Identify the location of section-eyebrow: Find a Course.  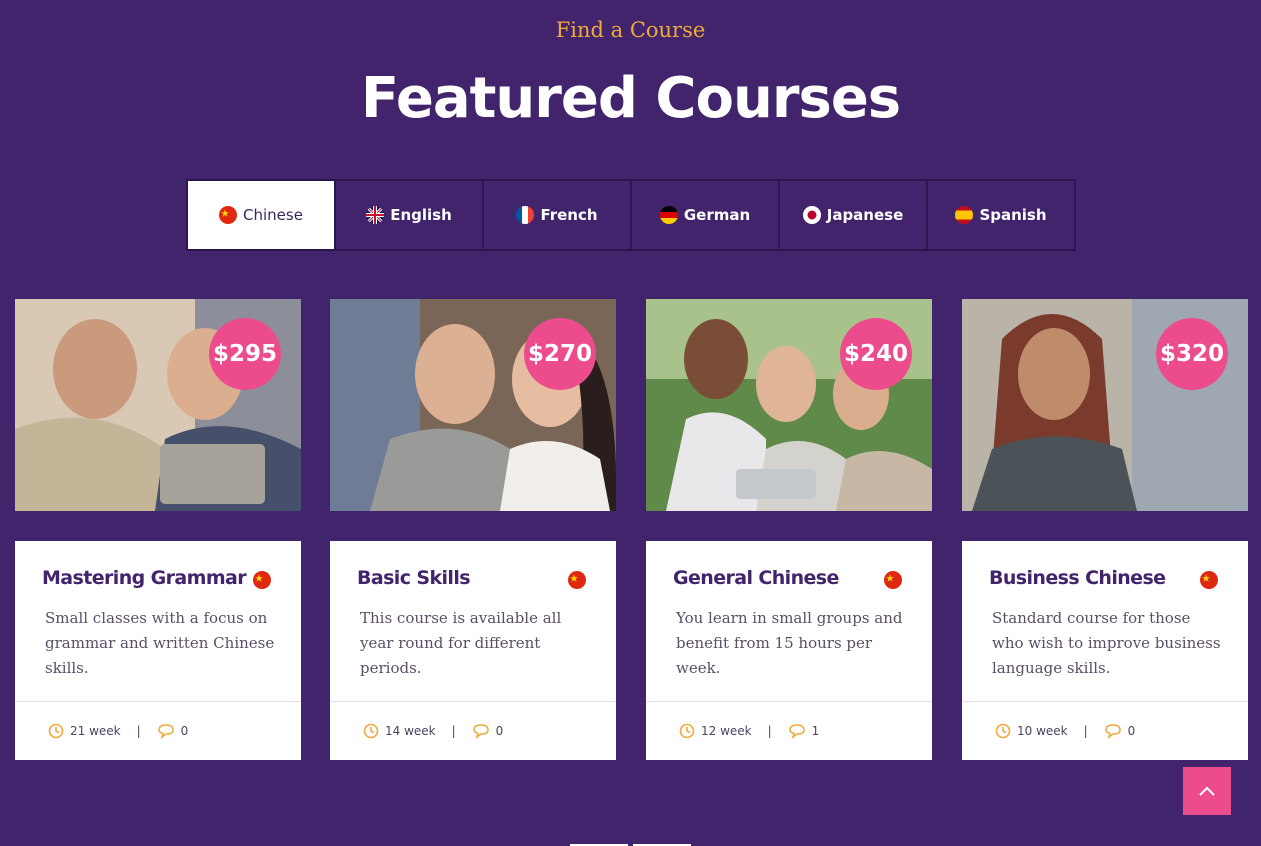
(630, 30).